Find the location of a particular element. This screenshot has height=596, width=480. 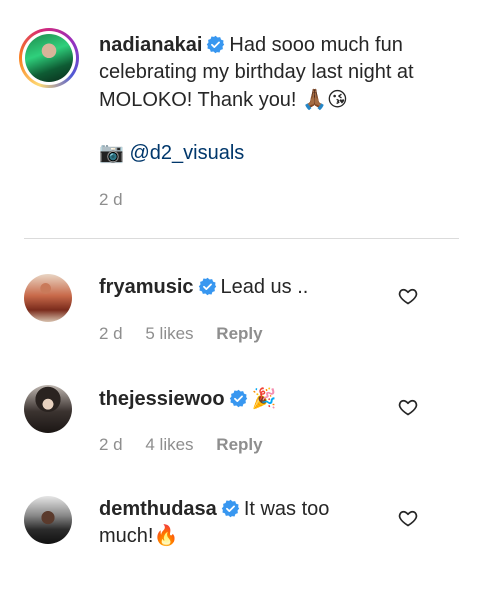

comment-body: Lead us .. is located at coordinates (264, 287).